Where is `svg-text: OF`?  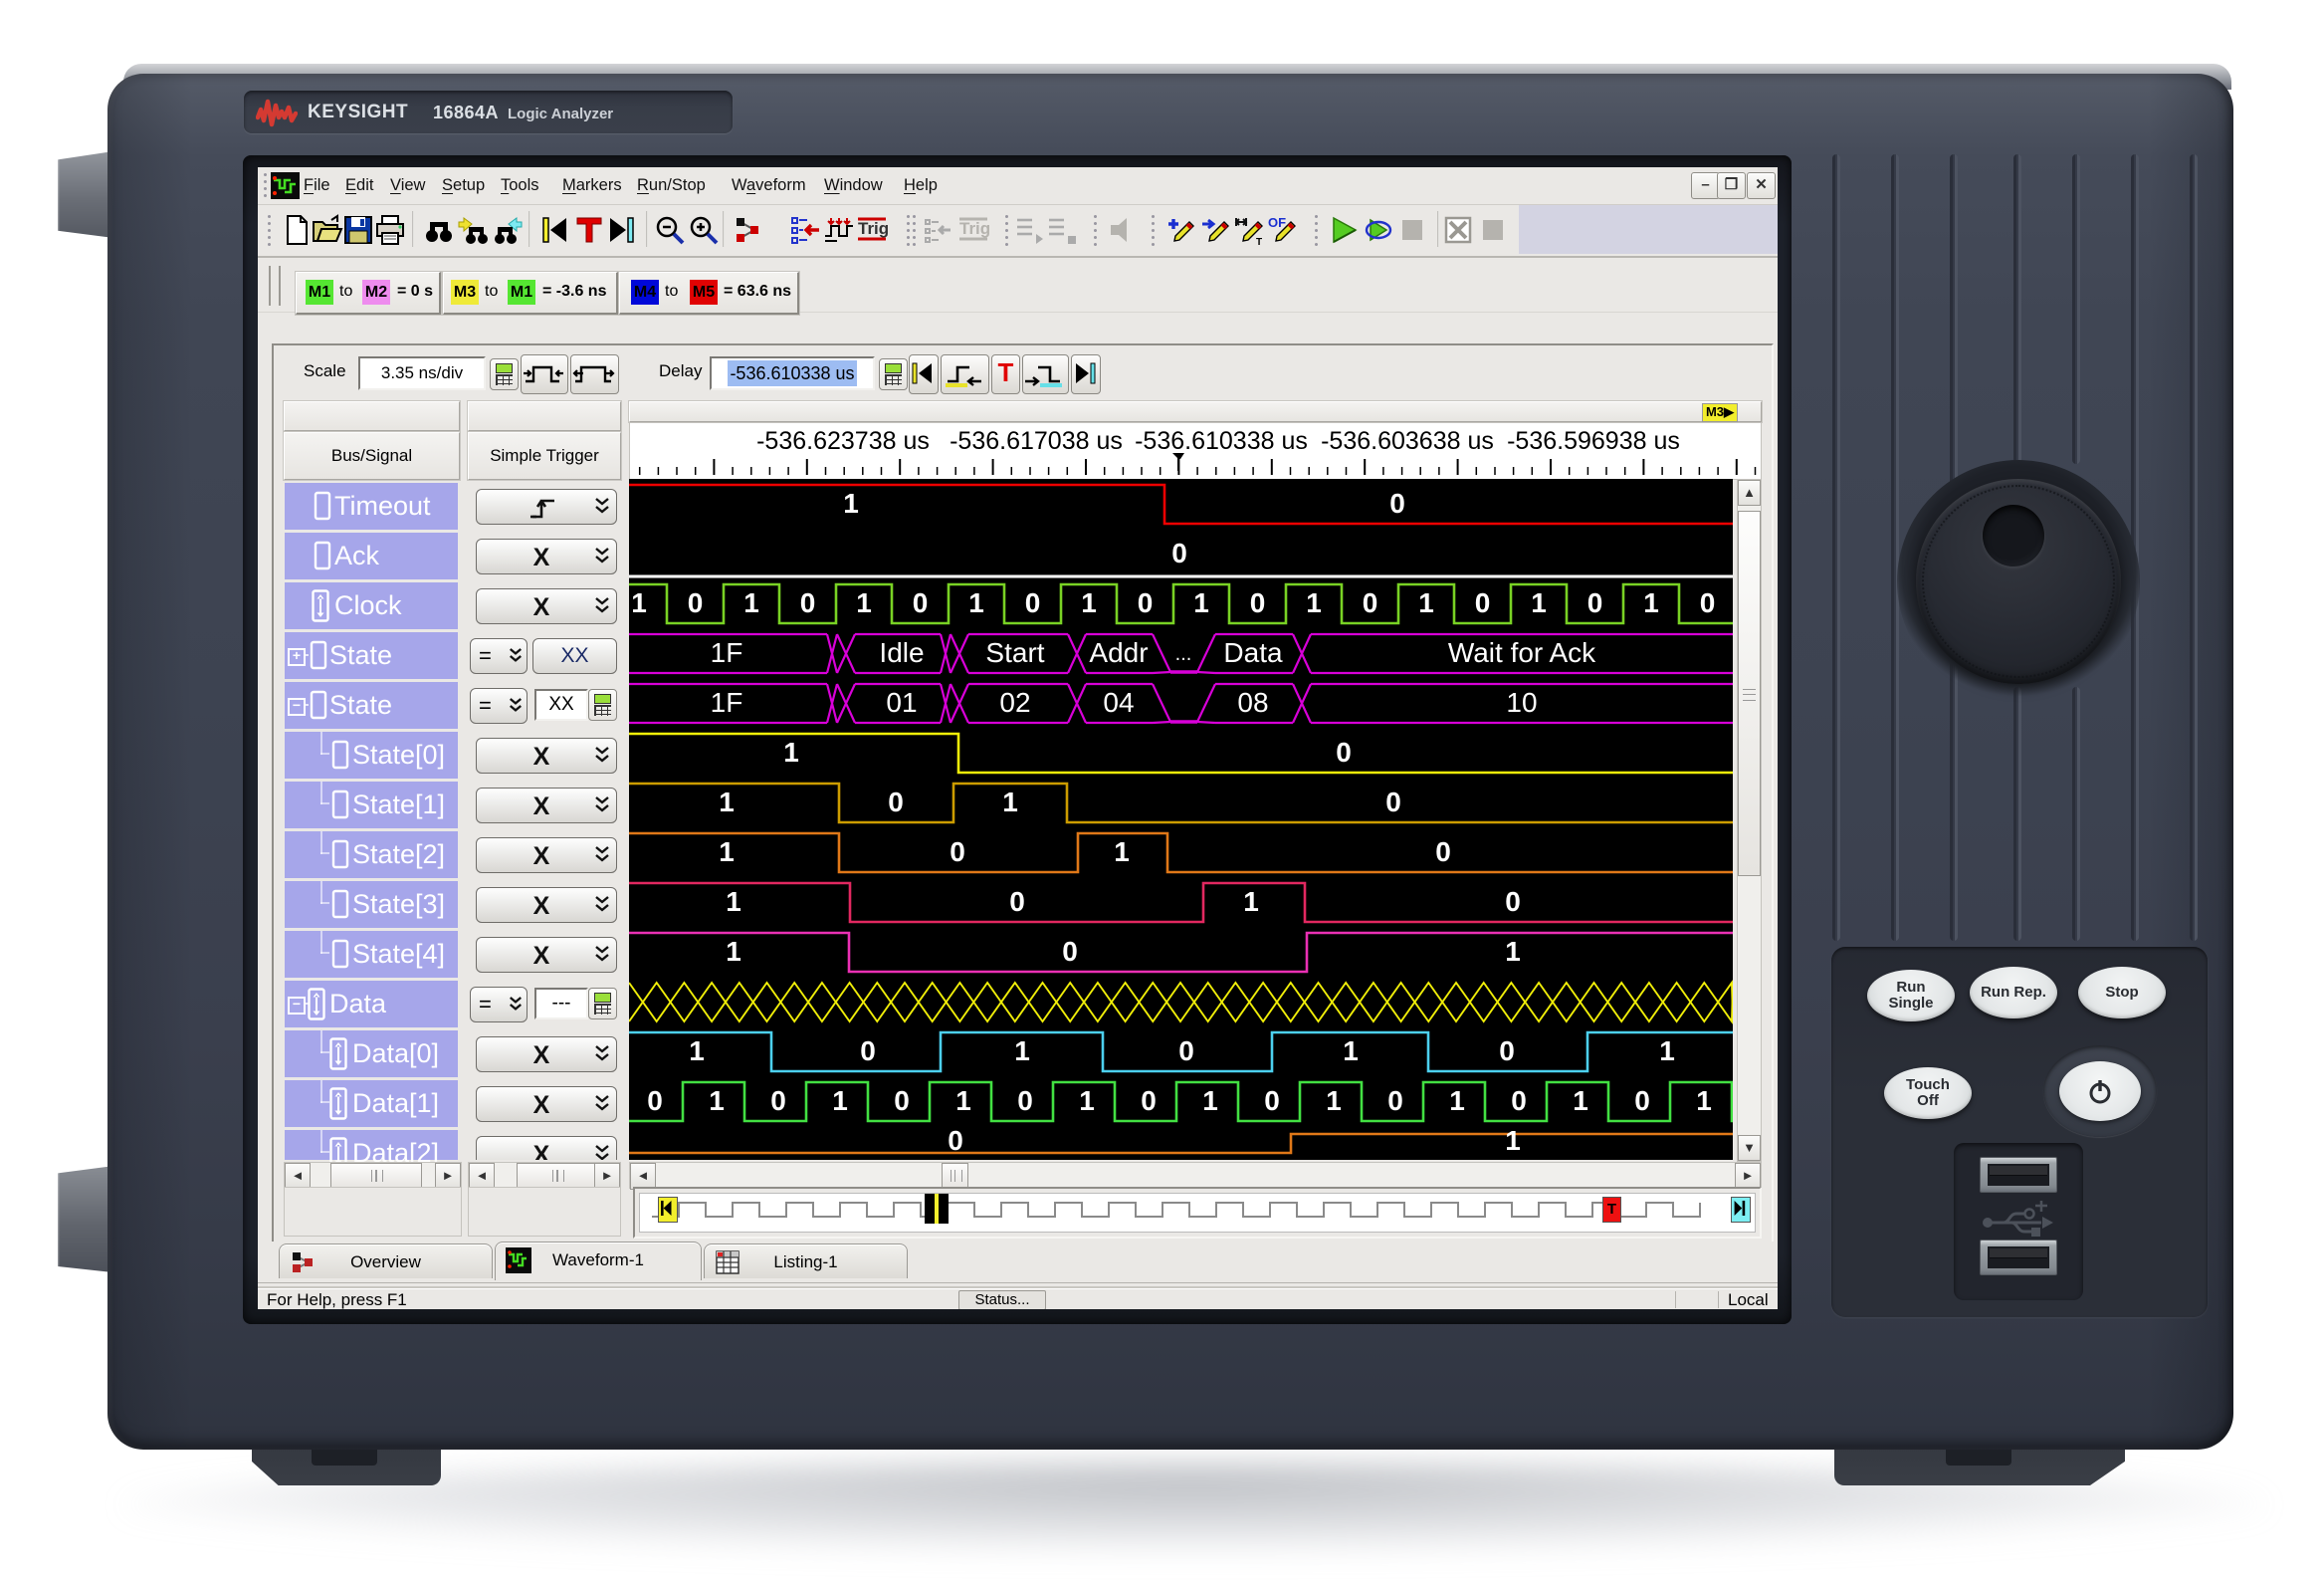
svg-text: OF is located at coordinates (1277, 222).